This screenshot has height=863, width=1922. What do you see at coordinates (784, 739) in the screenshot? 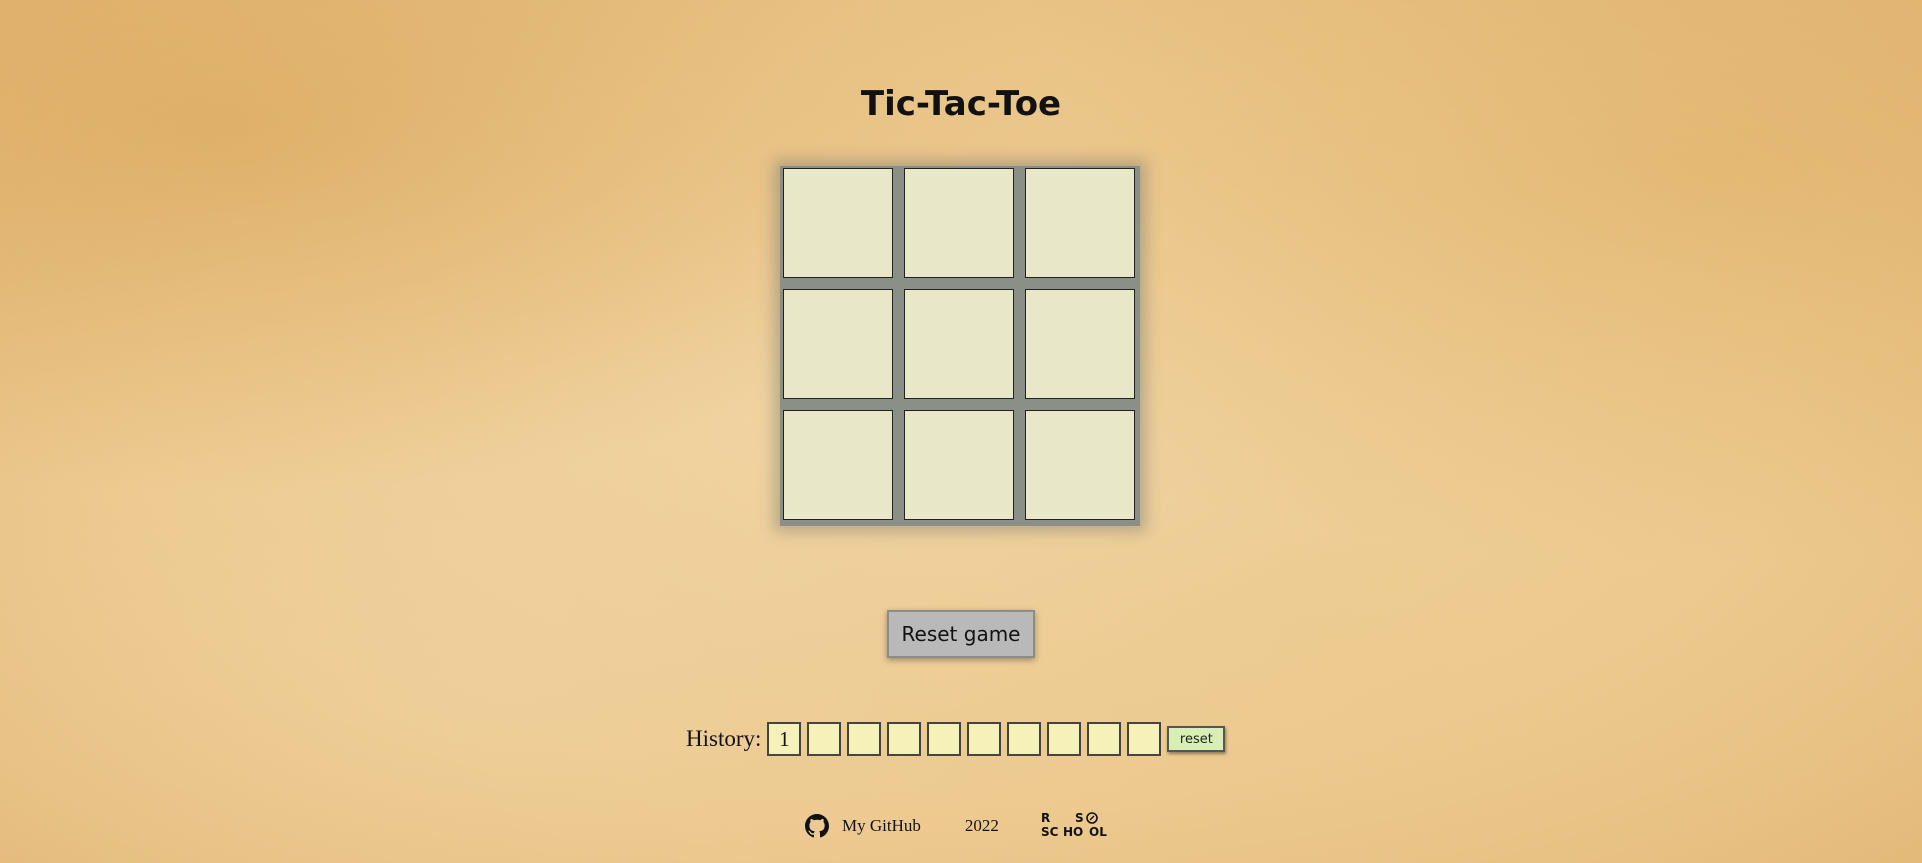
I see `history-step: 1` at bounding box center [784, 739].